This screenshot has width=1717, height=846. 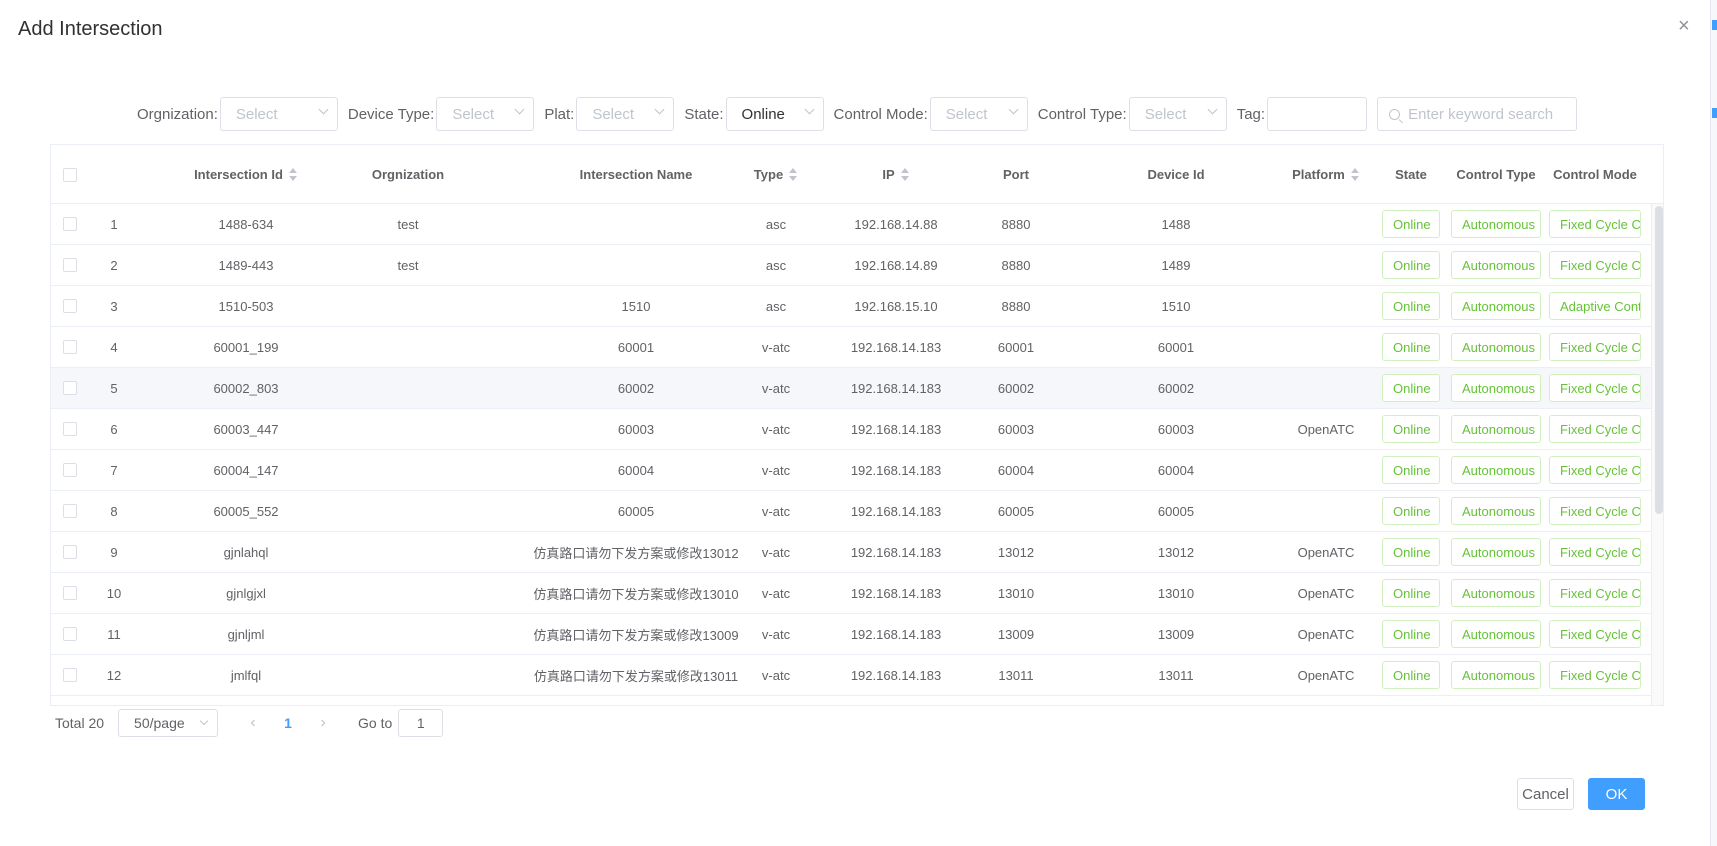 I want to click on ok-button: OK, so click(x=1616, y=794).